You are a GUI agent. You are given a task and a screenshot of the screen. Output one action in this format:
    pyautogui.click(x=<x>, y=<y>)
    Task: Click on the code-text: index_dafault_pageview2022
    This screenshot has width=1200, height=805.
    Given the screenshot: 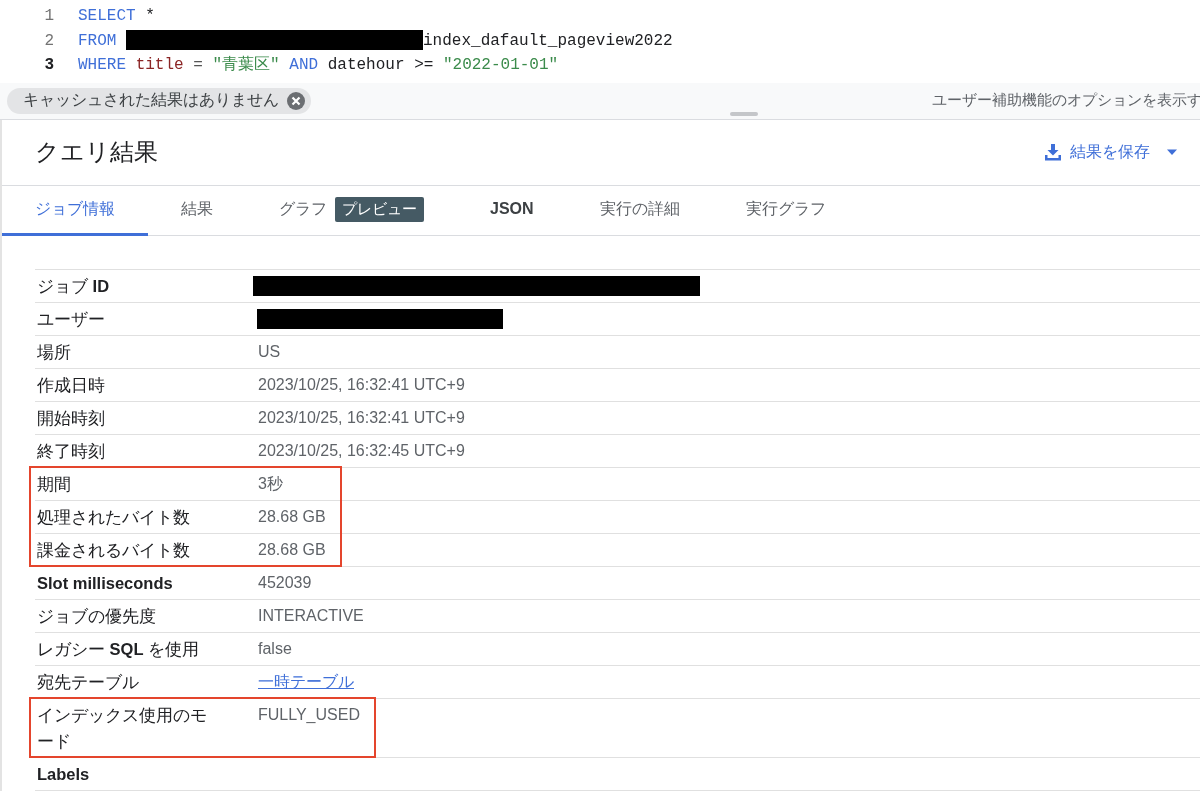 What is the action you would take?
    pyautogui.click(x=548, y=40)
    